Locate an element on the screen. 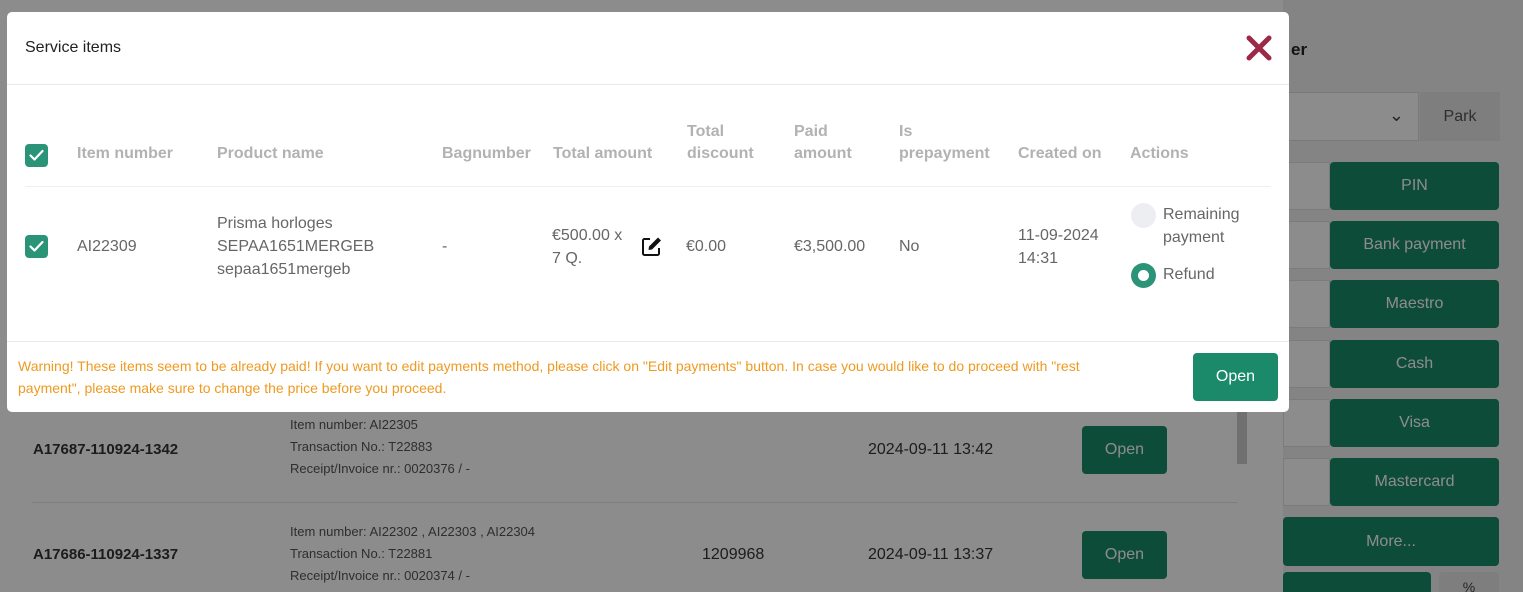  product-sku-line: SEPAA1651MERGEB is located at coordinates (296, 246).